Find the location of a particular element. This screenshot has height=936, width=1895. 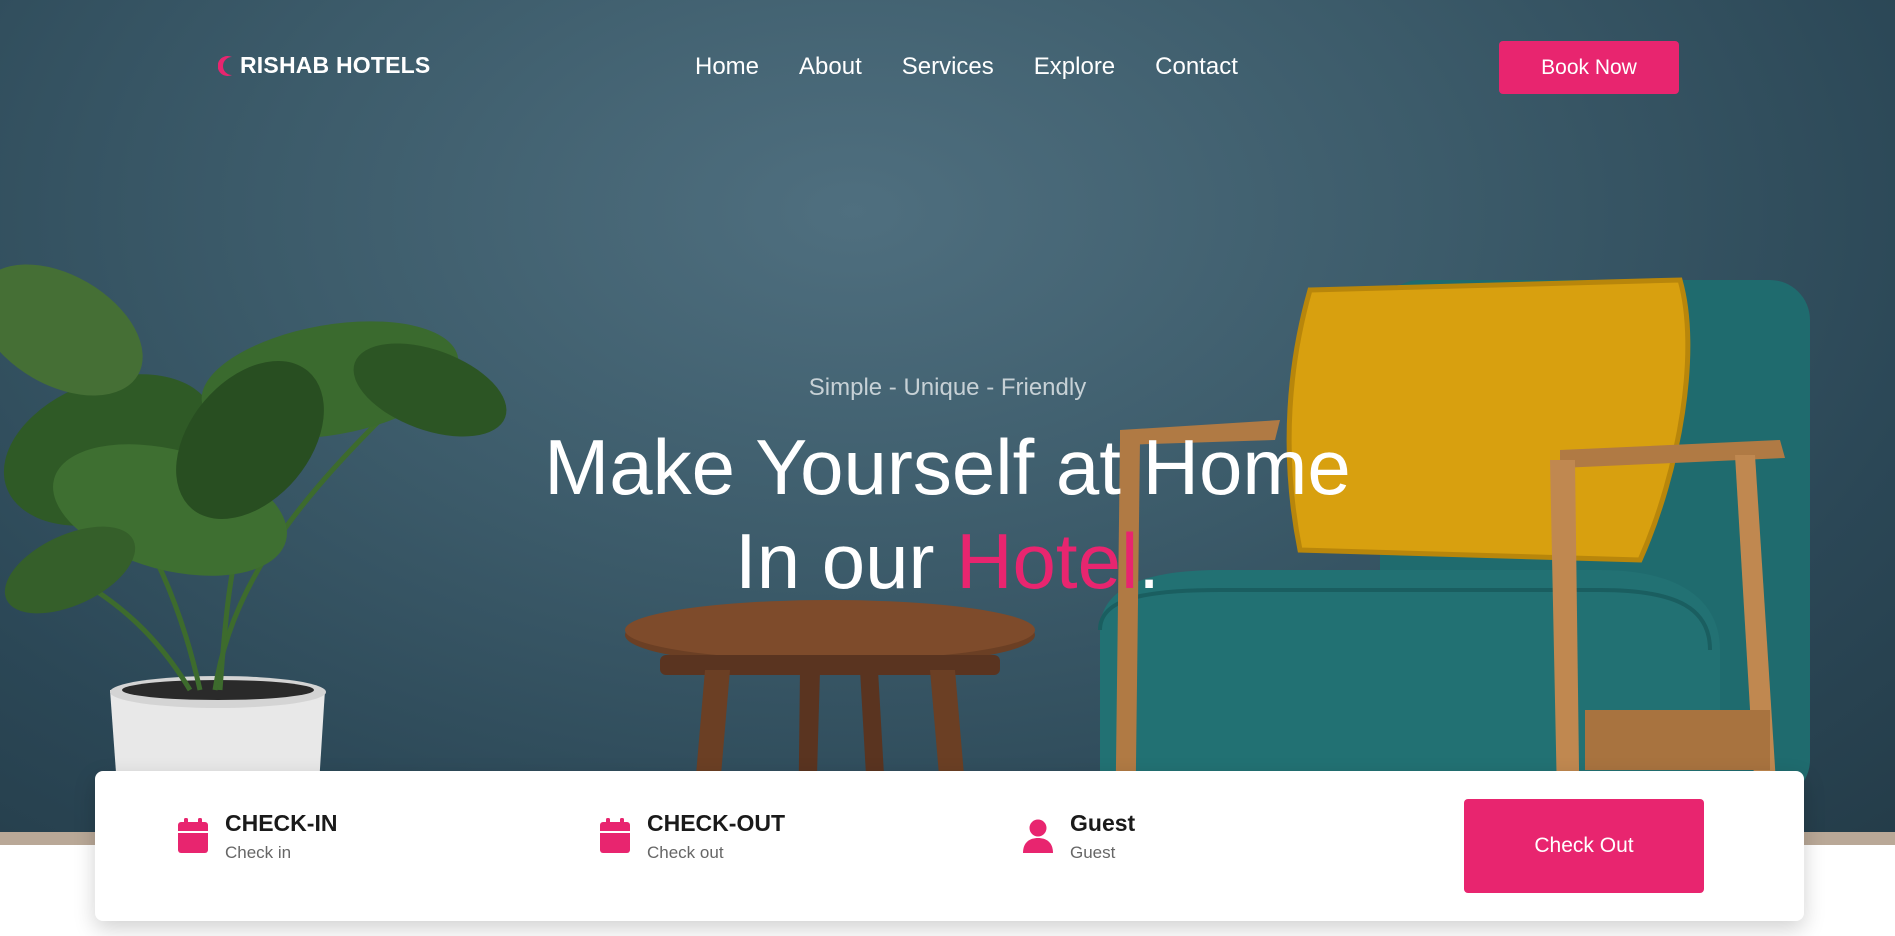

check-in-value: Check in is located at coordinates (258, 852).